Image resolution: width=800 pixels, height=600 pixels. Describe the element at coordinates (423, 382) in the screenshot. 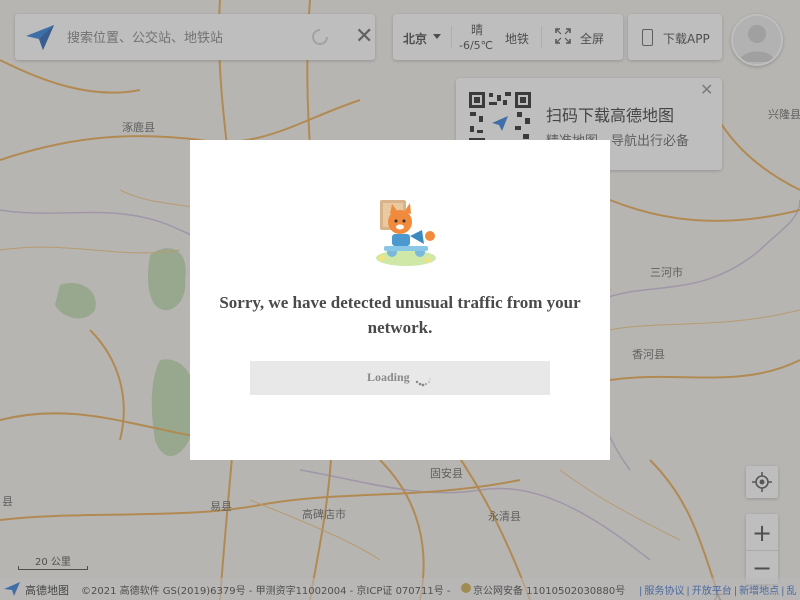

I see `loading-spinner-icon` at that location.